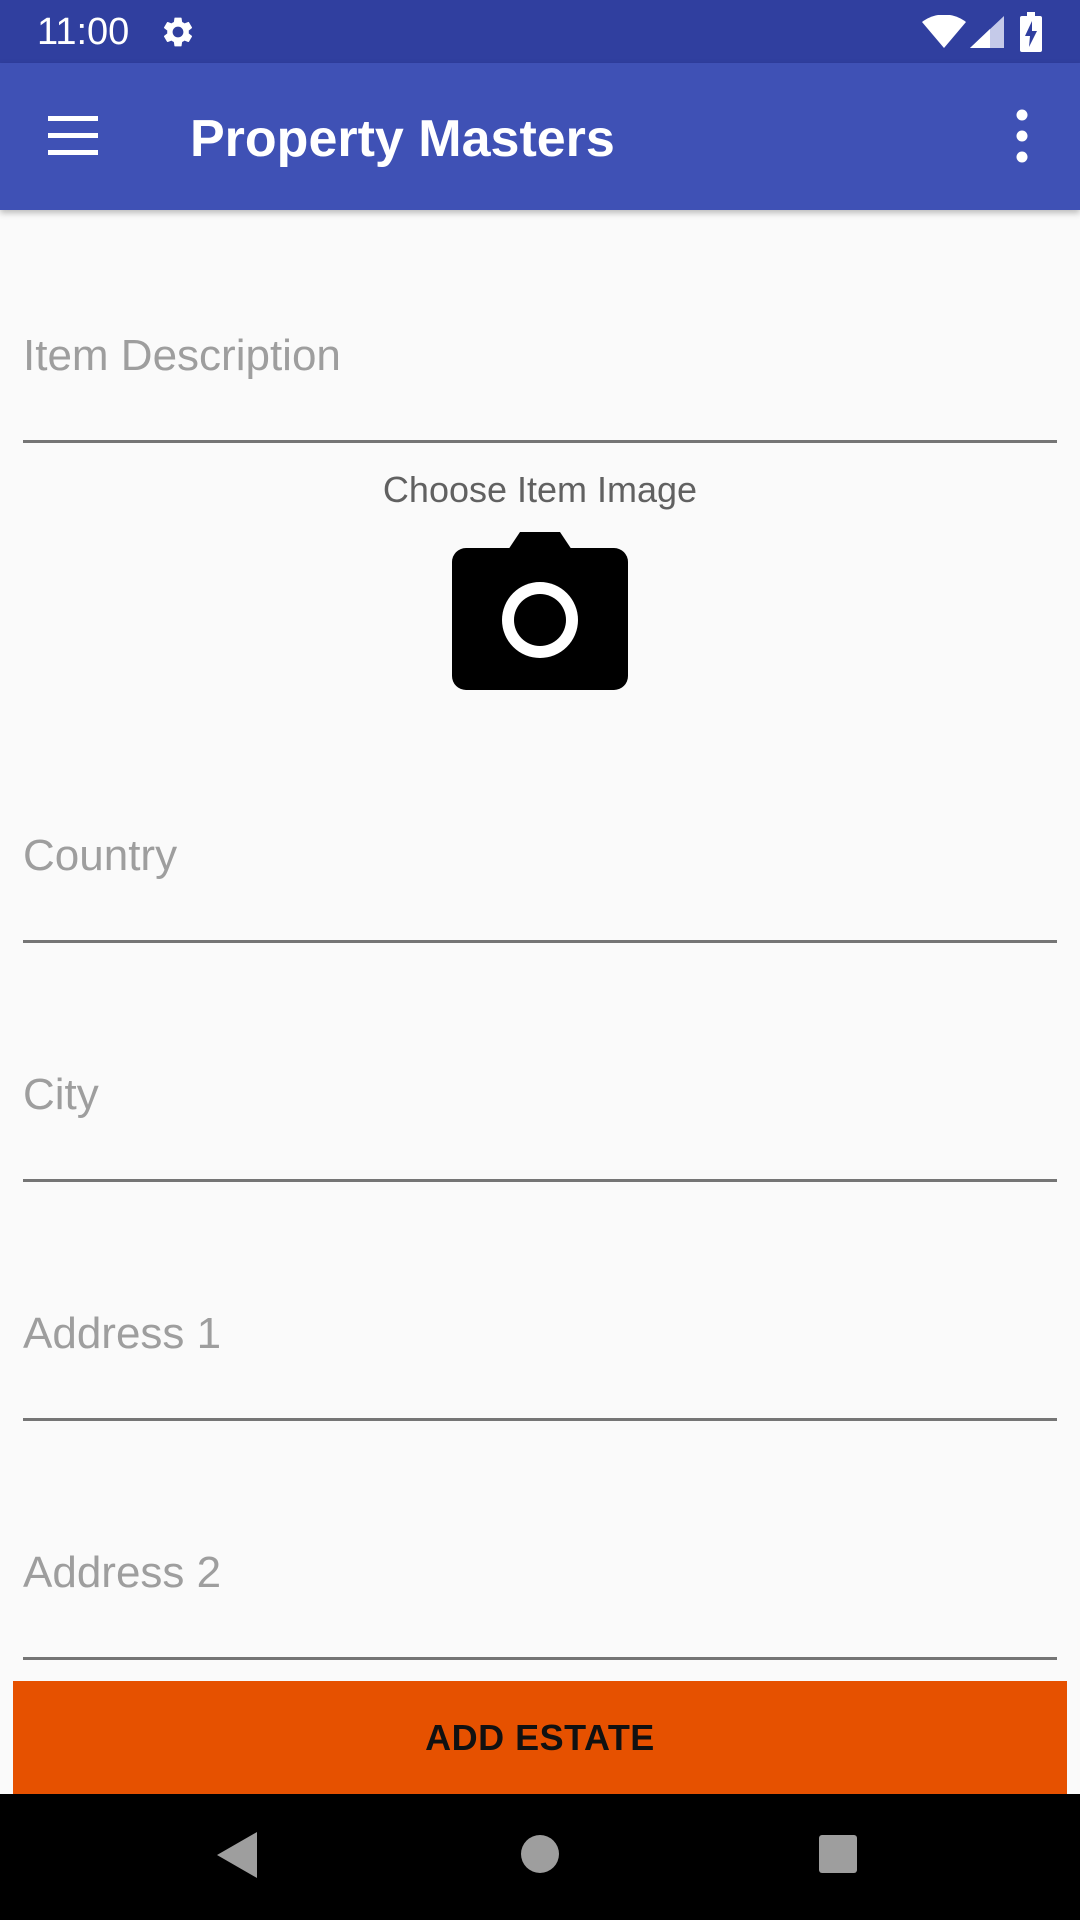 The height and width of the screenshot is (1920, 1080). I want to click on status-time: 11:00, so click(83, 32).